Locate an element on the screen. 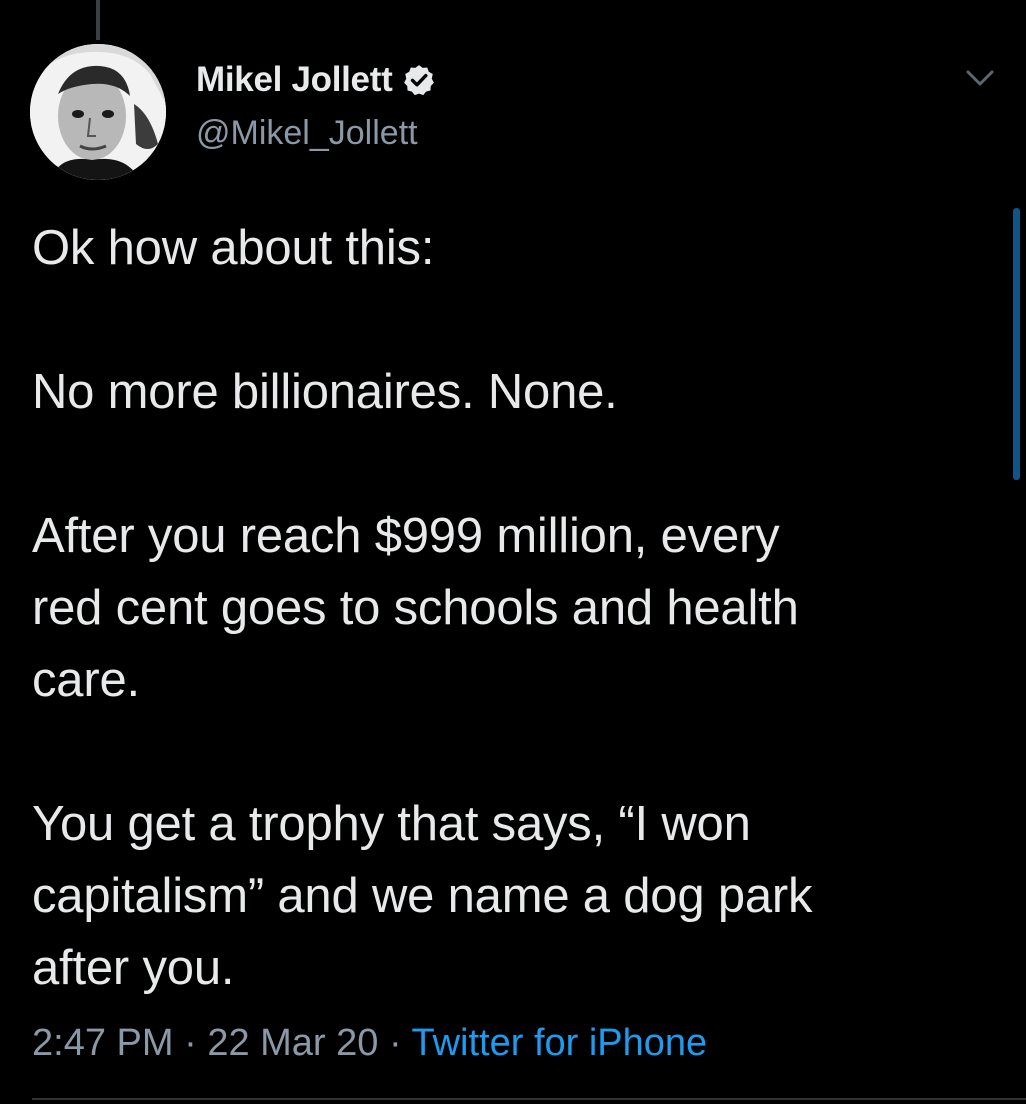 Image resolution: width=1026 pixels, height=1104 pixels. tweet-date: 22 Mar 20 is located at coordinates (292, 1043).